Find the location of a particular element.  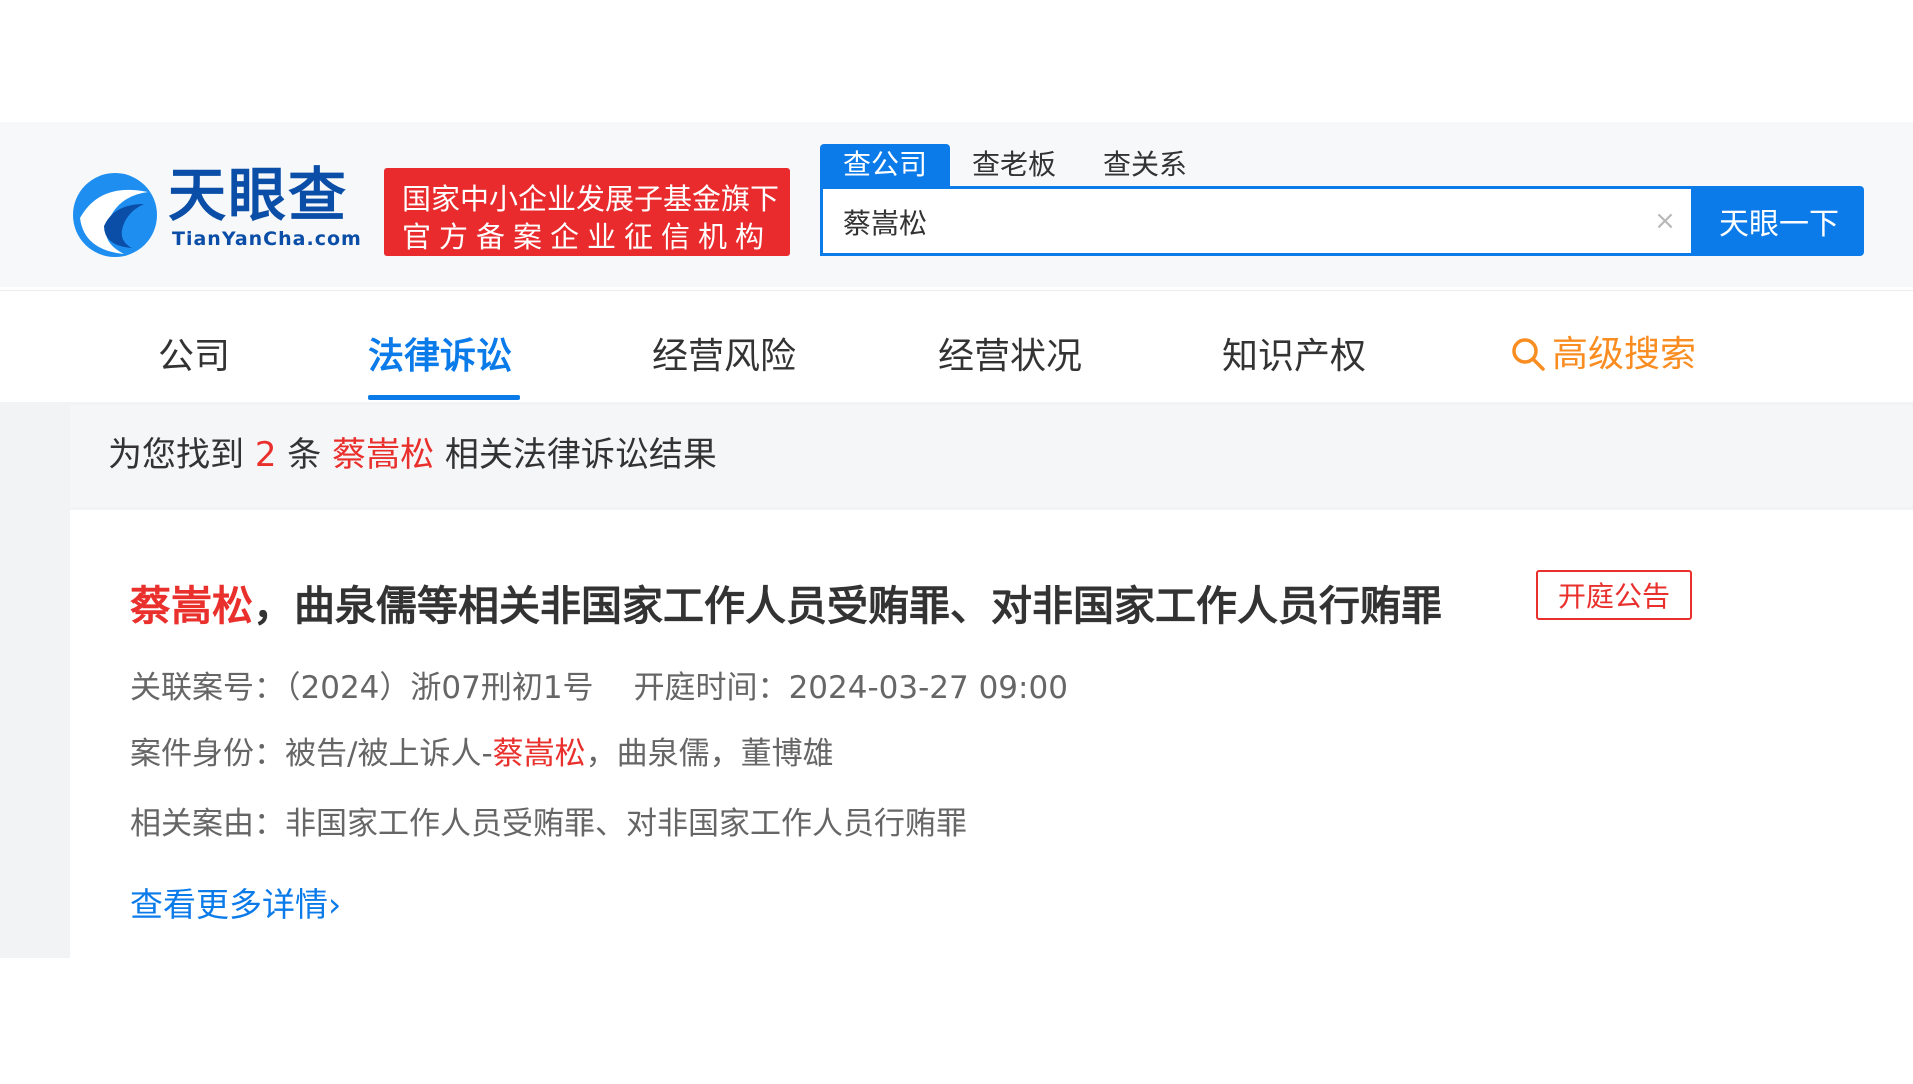

case-role-row: 案件身份：被告/被上诉人-蔡嵩松，曲泉儒，董博雄 is located at coordinates (482, 750).